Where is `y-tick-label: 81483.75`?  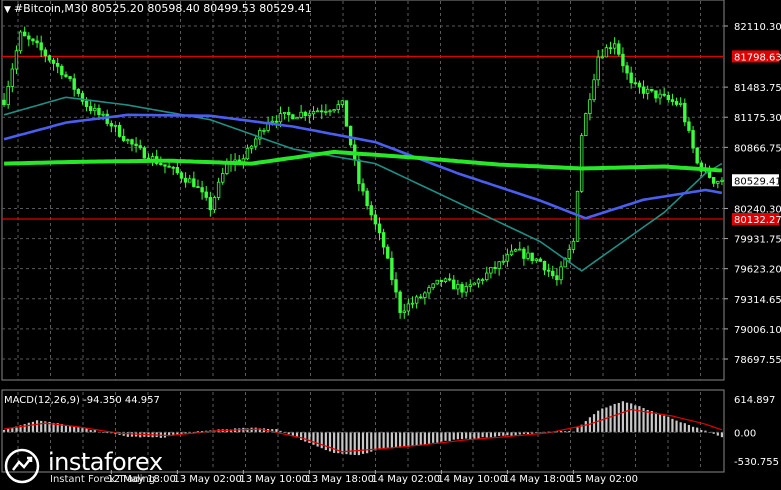
y-tick-label: 81483.75 is located at coordinates (757, 88).